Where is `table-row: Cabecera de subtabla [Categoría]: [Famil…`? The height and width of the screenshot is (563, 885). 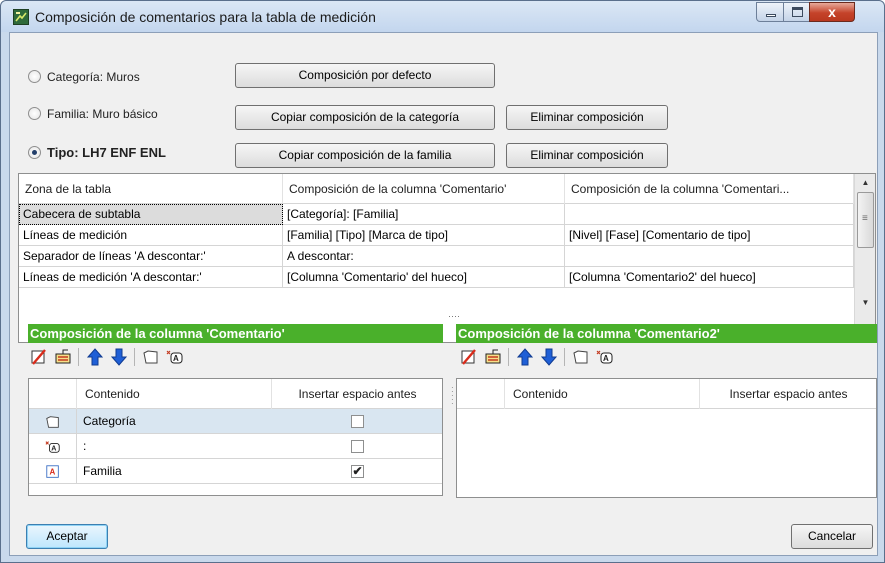
table-row: Cabecera de subtabla [Categoría]: [Famil… is located at coordinates (436, 214).